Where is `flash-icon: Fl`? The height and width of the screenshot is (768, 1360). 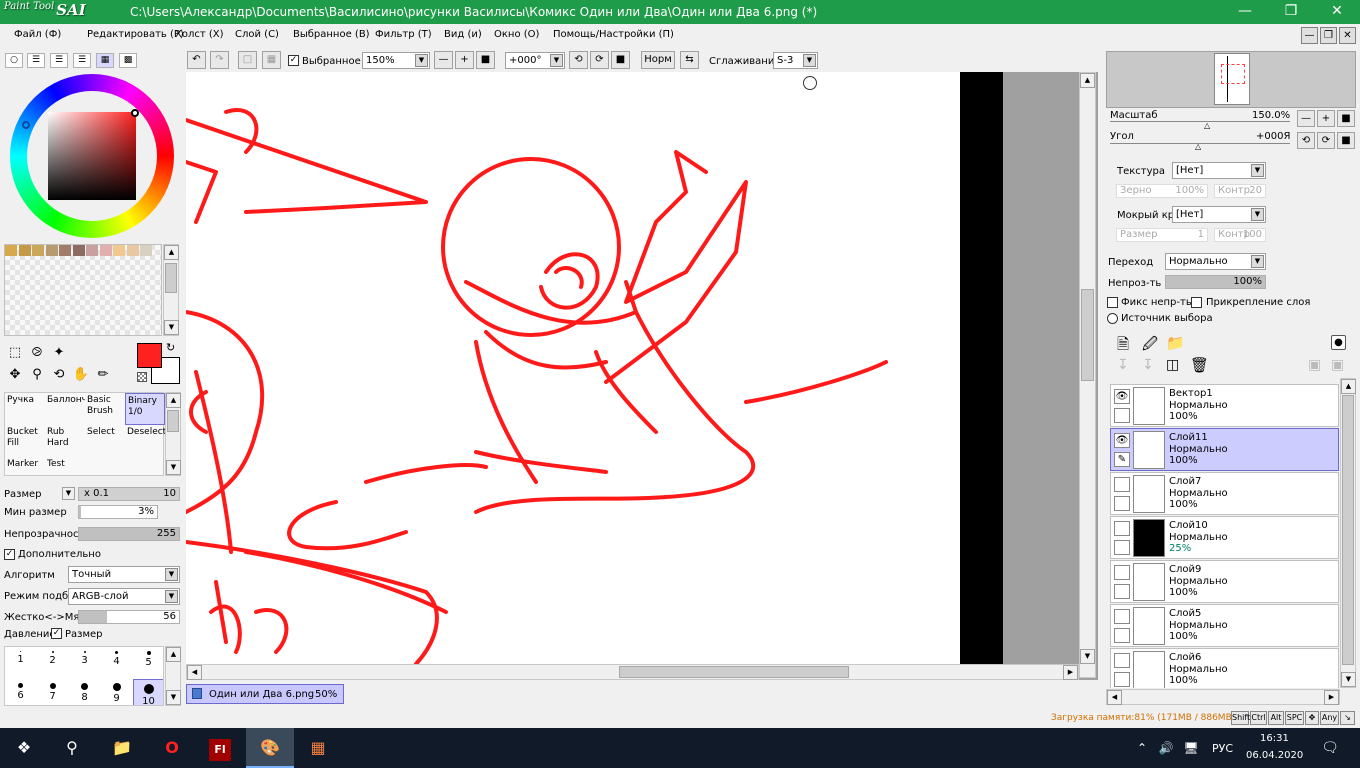
flash-icon: Fl is located at coordinates (220, 748).